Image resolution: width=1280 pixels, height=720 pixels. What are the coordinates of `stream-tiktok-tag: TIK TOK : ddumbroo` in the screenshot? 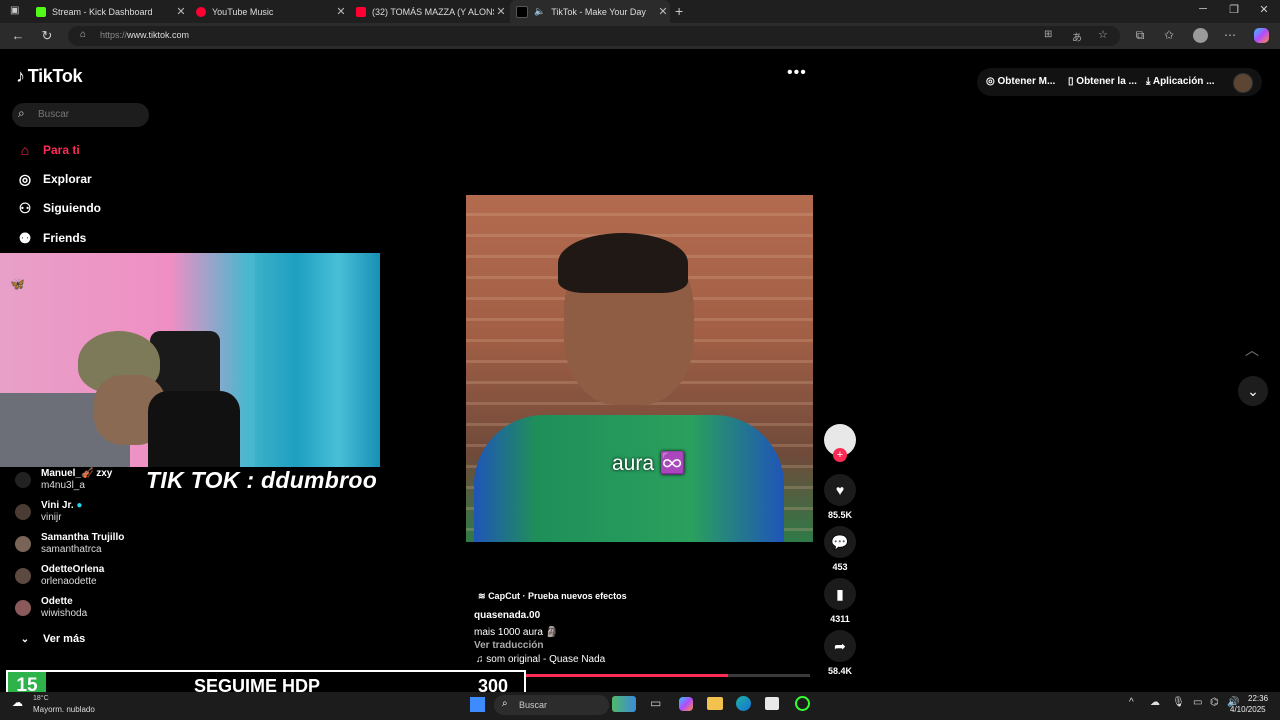 It's located at (262, 480).